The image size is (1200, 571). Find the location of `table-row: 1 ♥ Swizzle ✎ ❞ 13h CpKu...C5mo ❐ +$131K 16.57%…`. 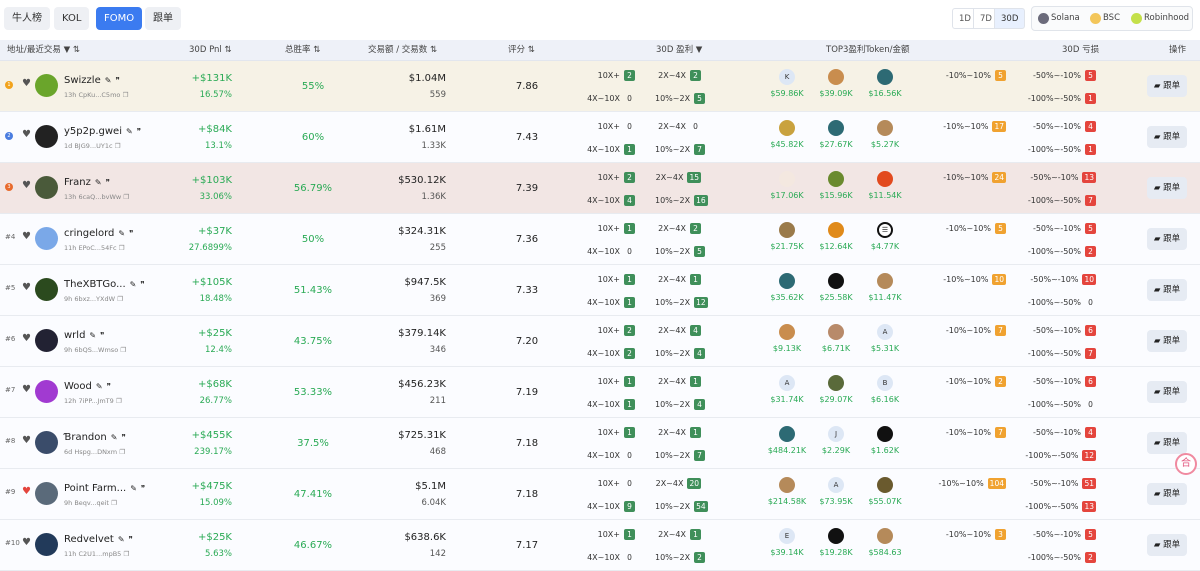

table-row: 1 ♥ Swizzle ✎ ❞ 13h CpKu...C5mo ❐ +$131K 16.57%… is located at coordinates (600, 86).